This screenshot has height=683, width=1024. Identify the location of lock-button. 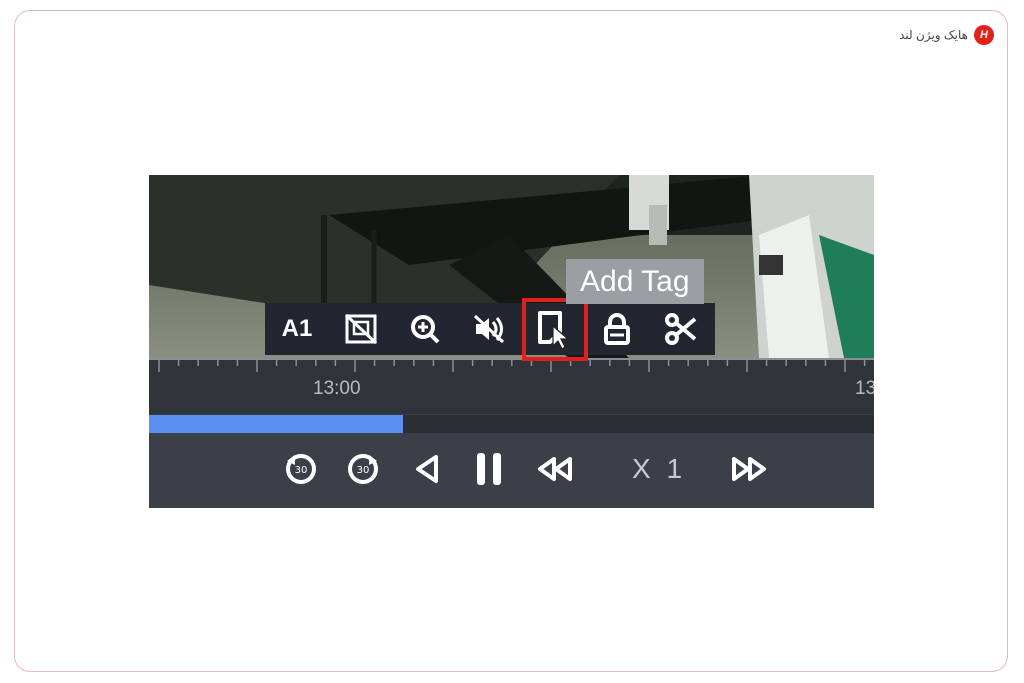
(617, 329).